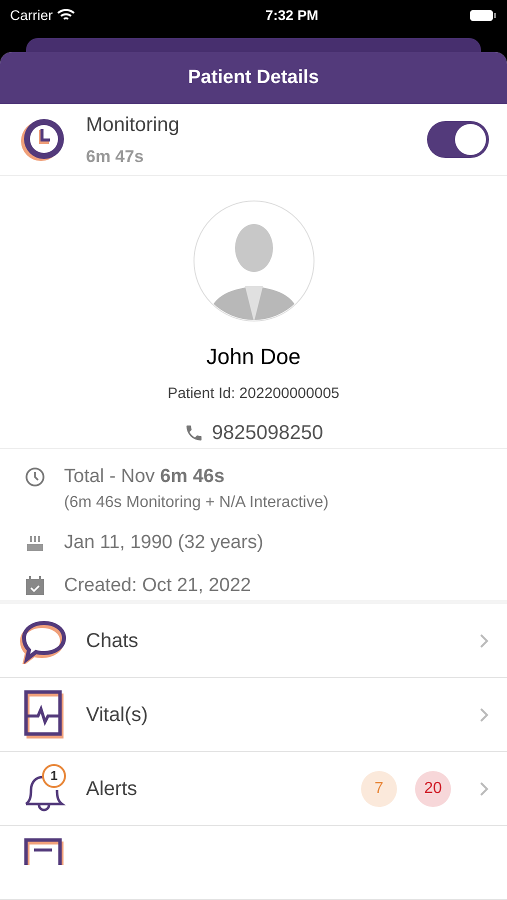 Image resolution: width=507 pixels, height=900 pixels. Describe the element at coordinates (194, 432) in the screenshot. I see `phone-icon` at that location.